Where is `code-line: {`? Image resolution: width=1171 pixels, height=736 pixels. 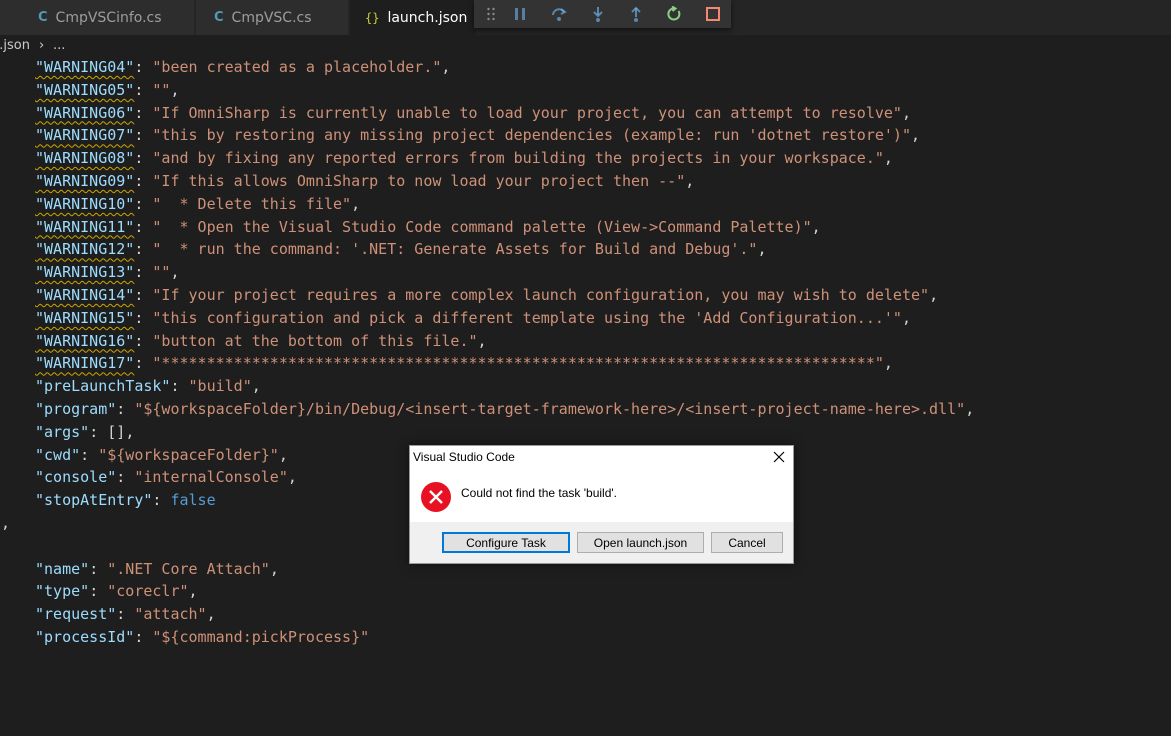
code-line: { is located at coordinates (0, 546).